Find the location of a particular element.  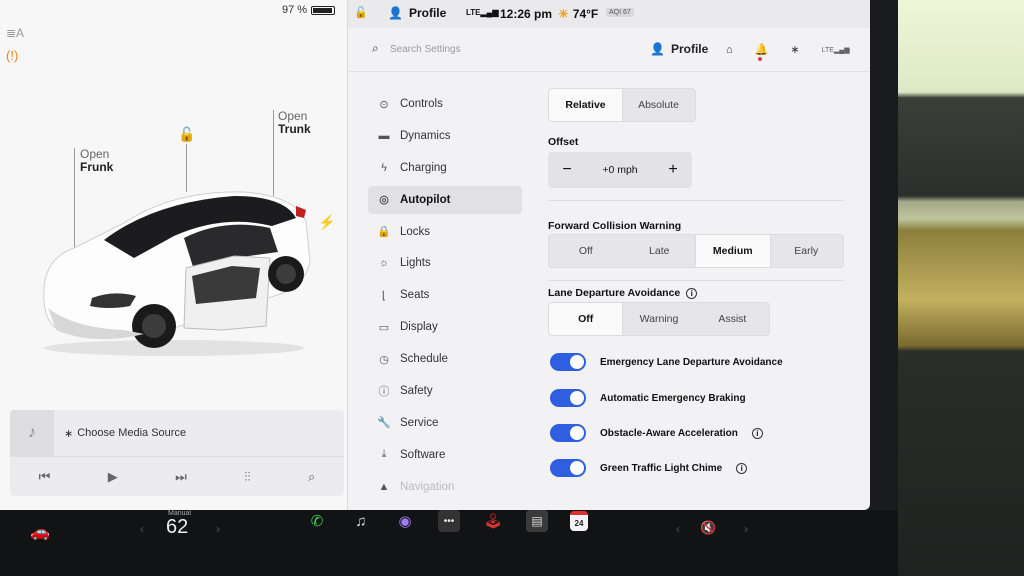

fcw-option-early: Early is located at coordinates (807, 251).